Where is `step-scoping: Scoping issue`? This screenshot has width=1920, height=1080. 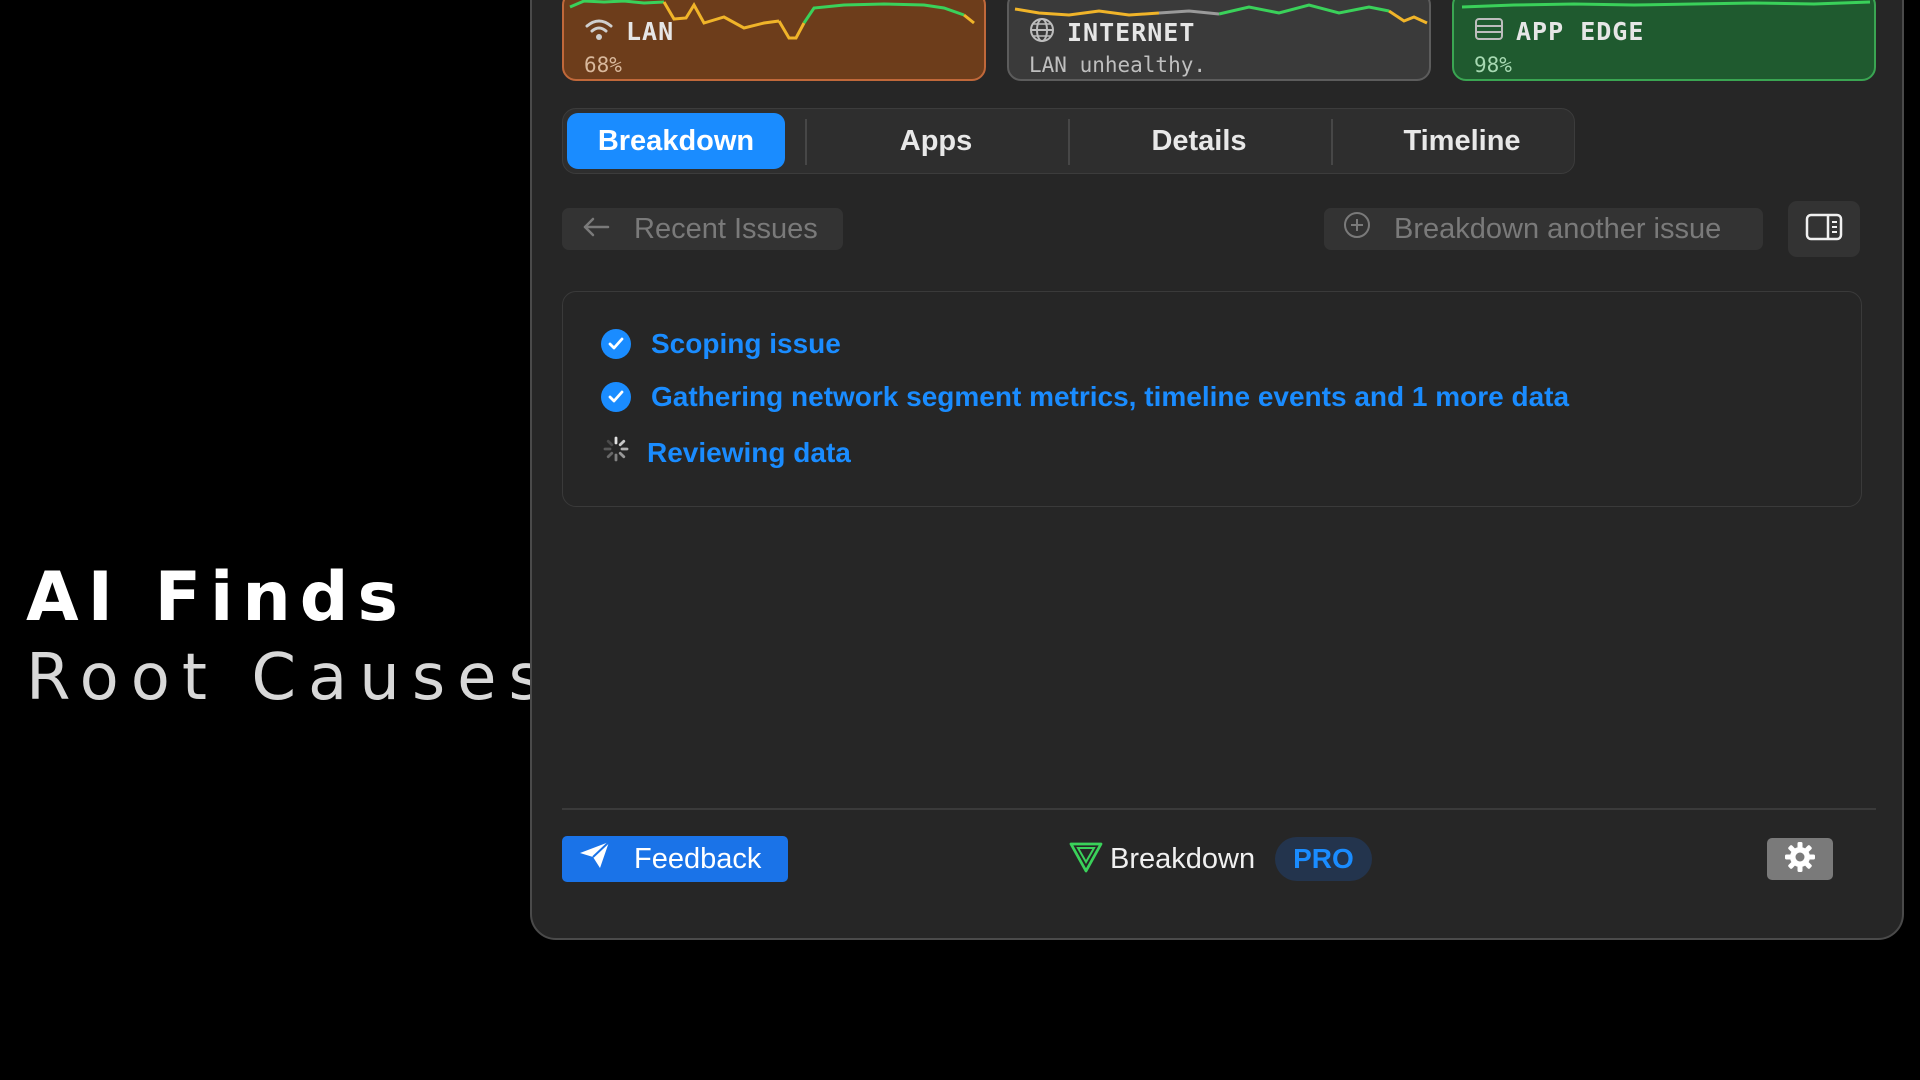
step-scoping: Scoping issue is located at coordinates (721, 344).